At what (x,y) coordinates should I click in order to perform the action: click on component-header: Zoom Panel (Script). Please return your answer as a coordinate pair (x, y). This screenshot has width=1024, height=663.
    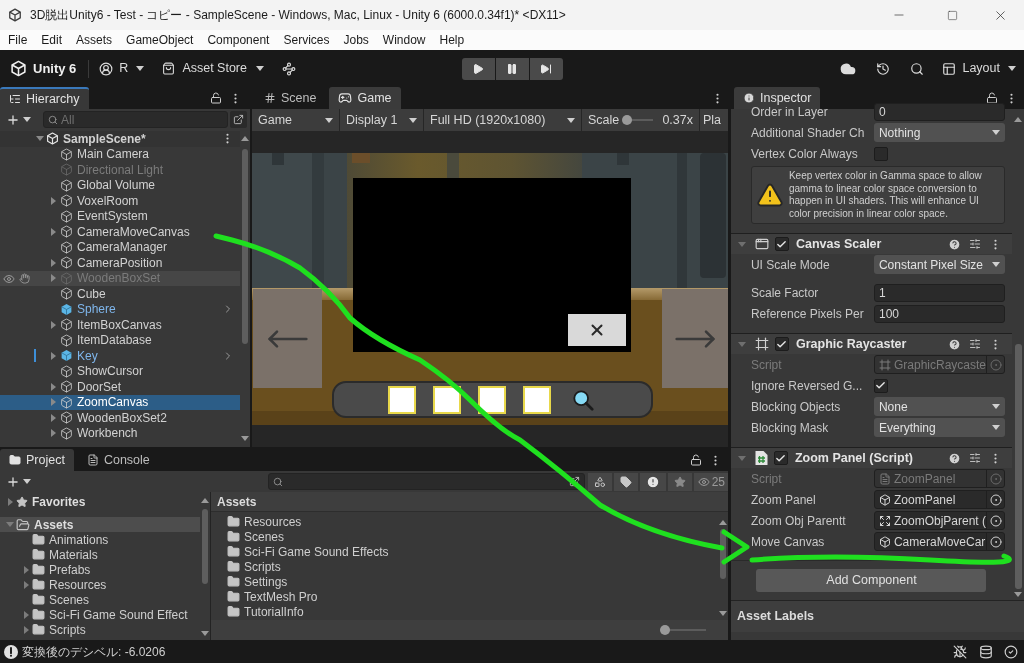
    Looking at the image, I should click on (871, 457).